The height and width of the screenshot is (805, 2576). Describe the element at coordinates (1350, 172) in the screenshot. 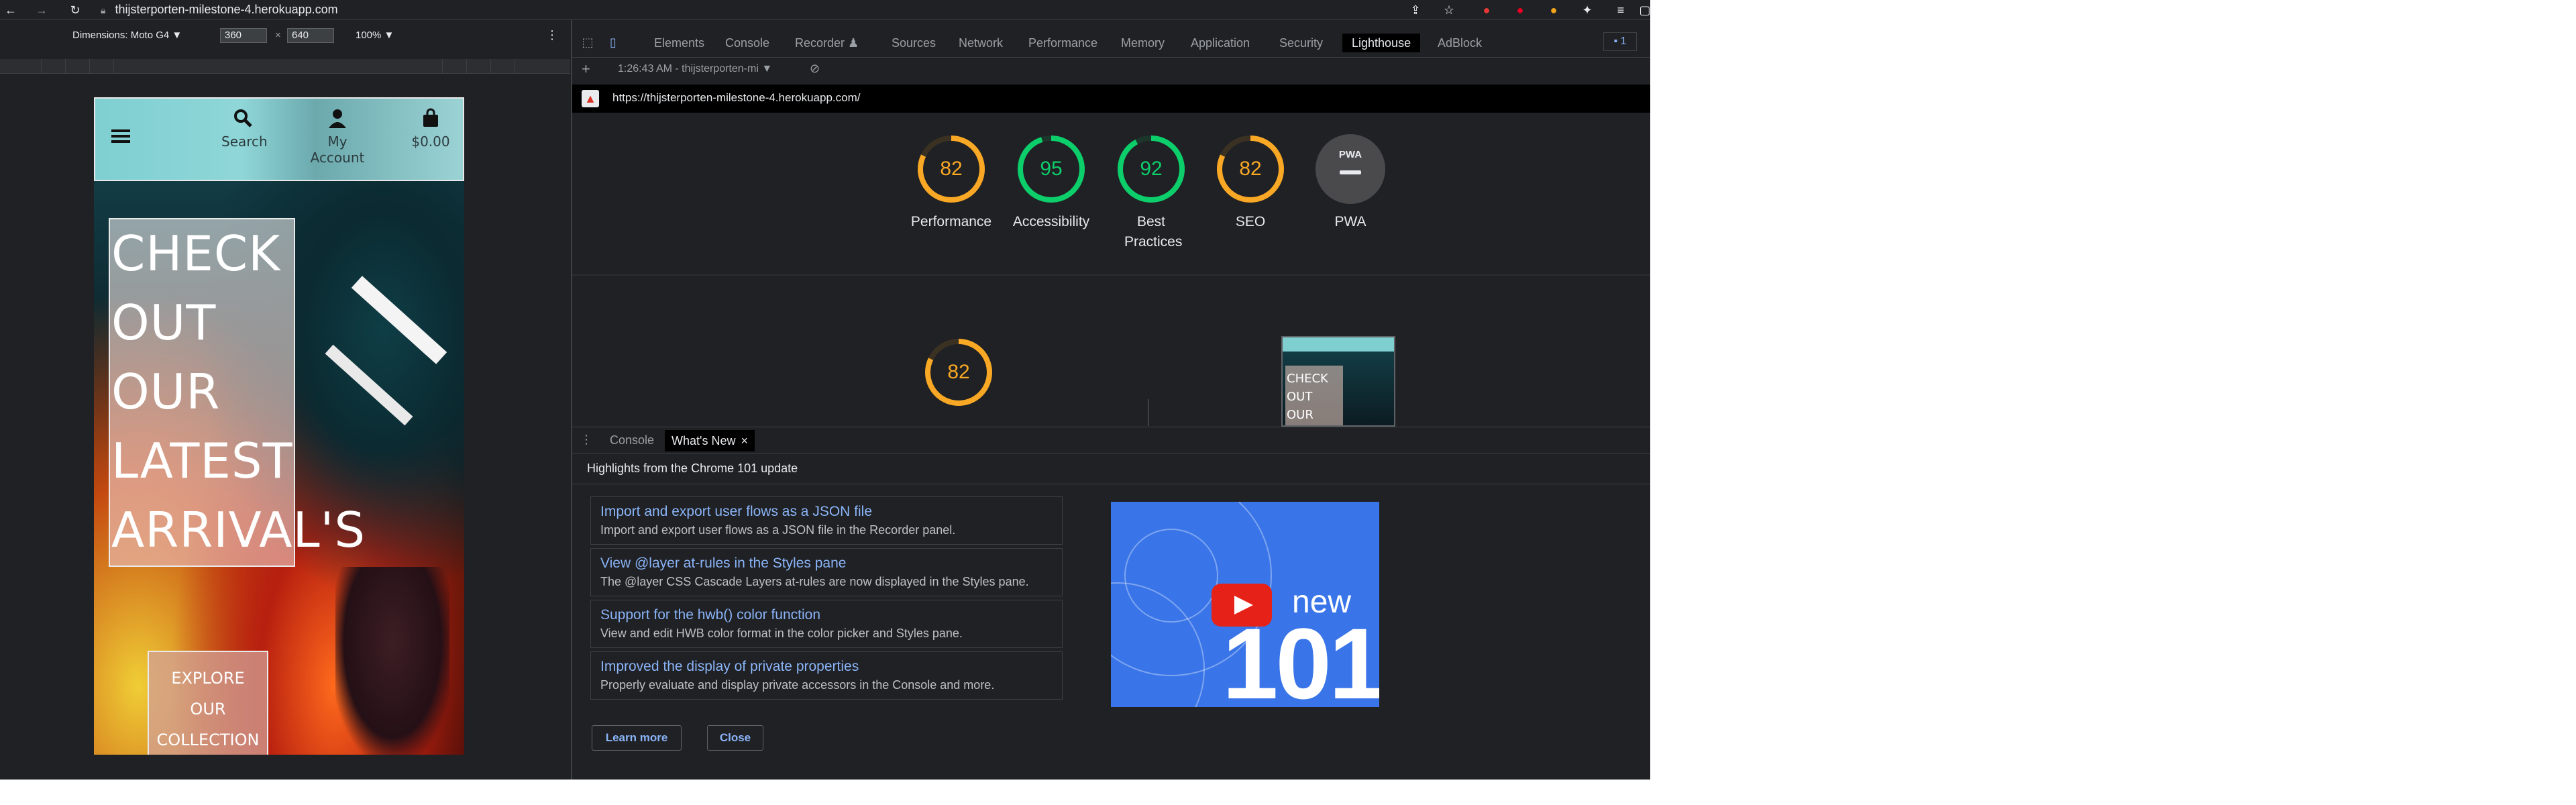

I see `pwa-dash` at that location.